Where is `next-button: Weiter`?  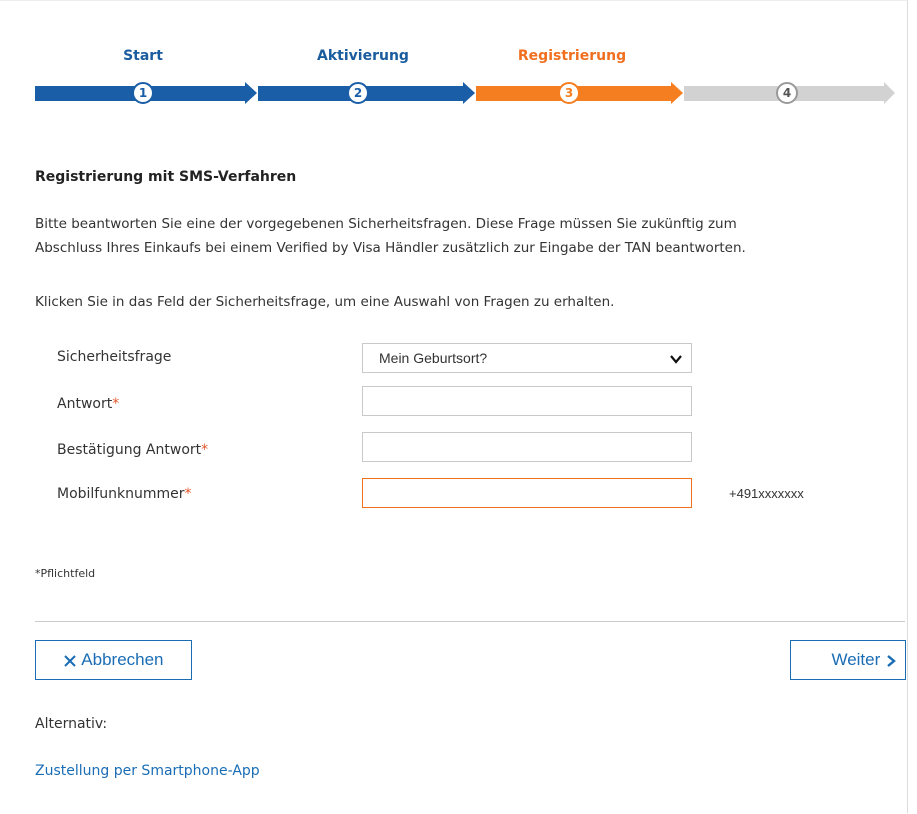 next-button: Weiter is located at coordinates (848, 660).